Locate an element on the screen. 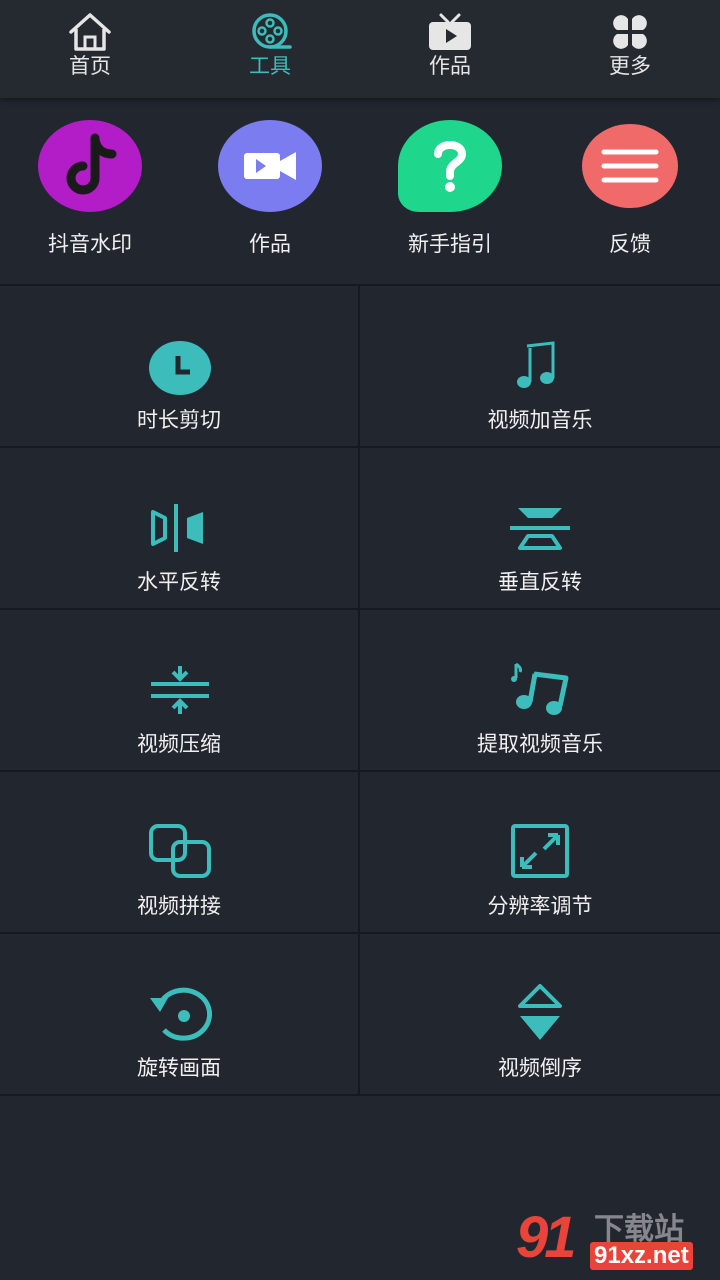 This screenshot has width=720, height=1280. top-tab-bar: 首页 工具 作品 更多 is located at coordinates (360, 49).